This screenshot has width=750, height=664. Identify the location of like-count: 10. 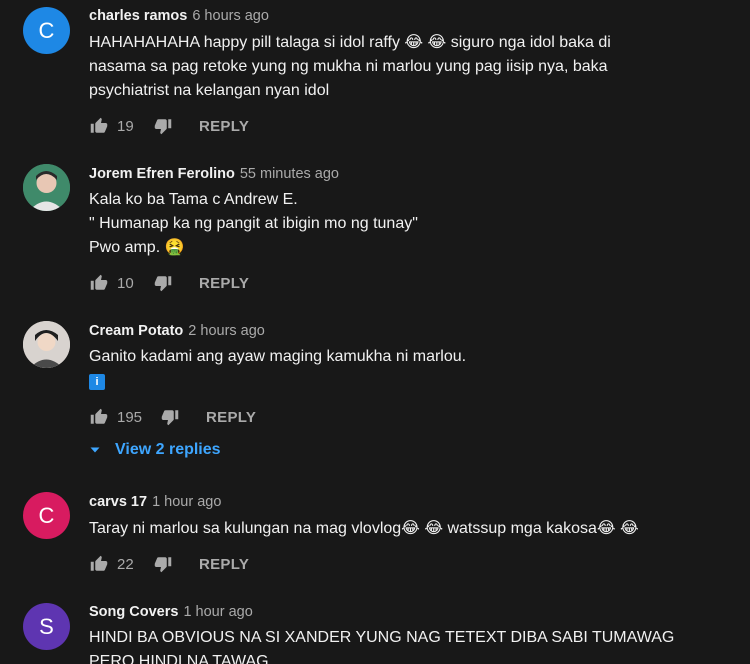
(125, 283).